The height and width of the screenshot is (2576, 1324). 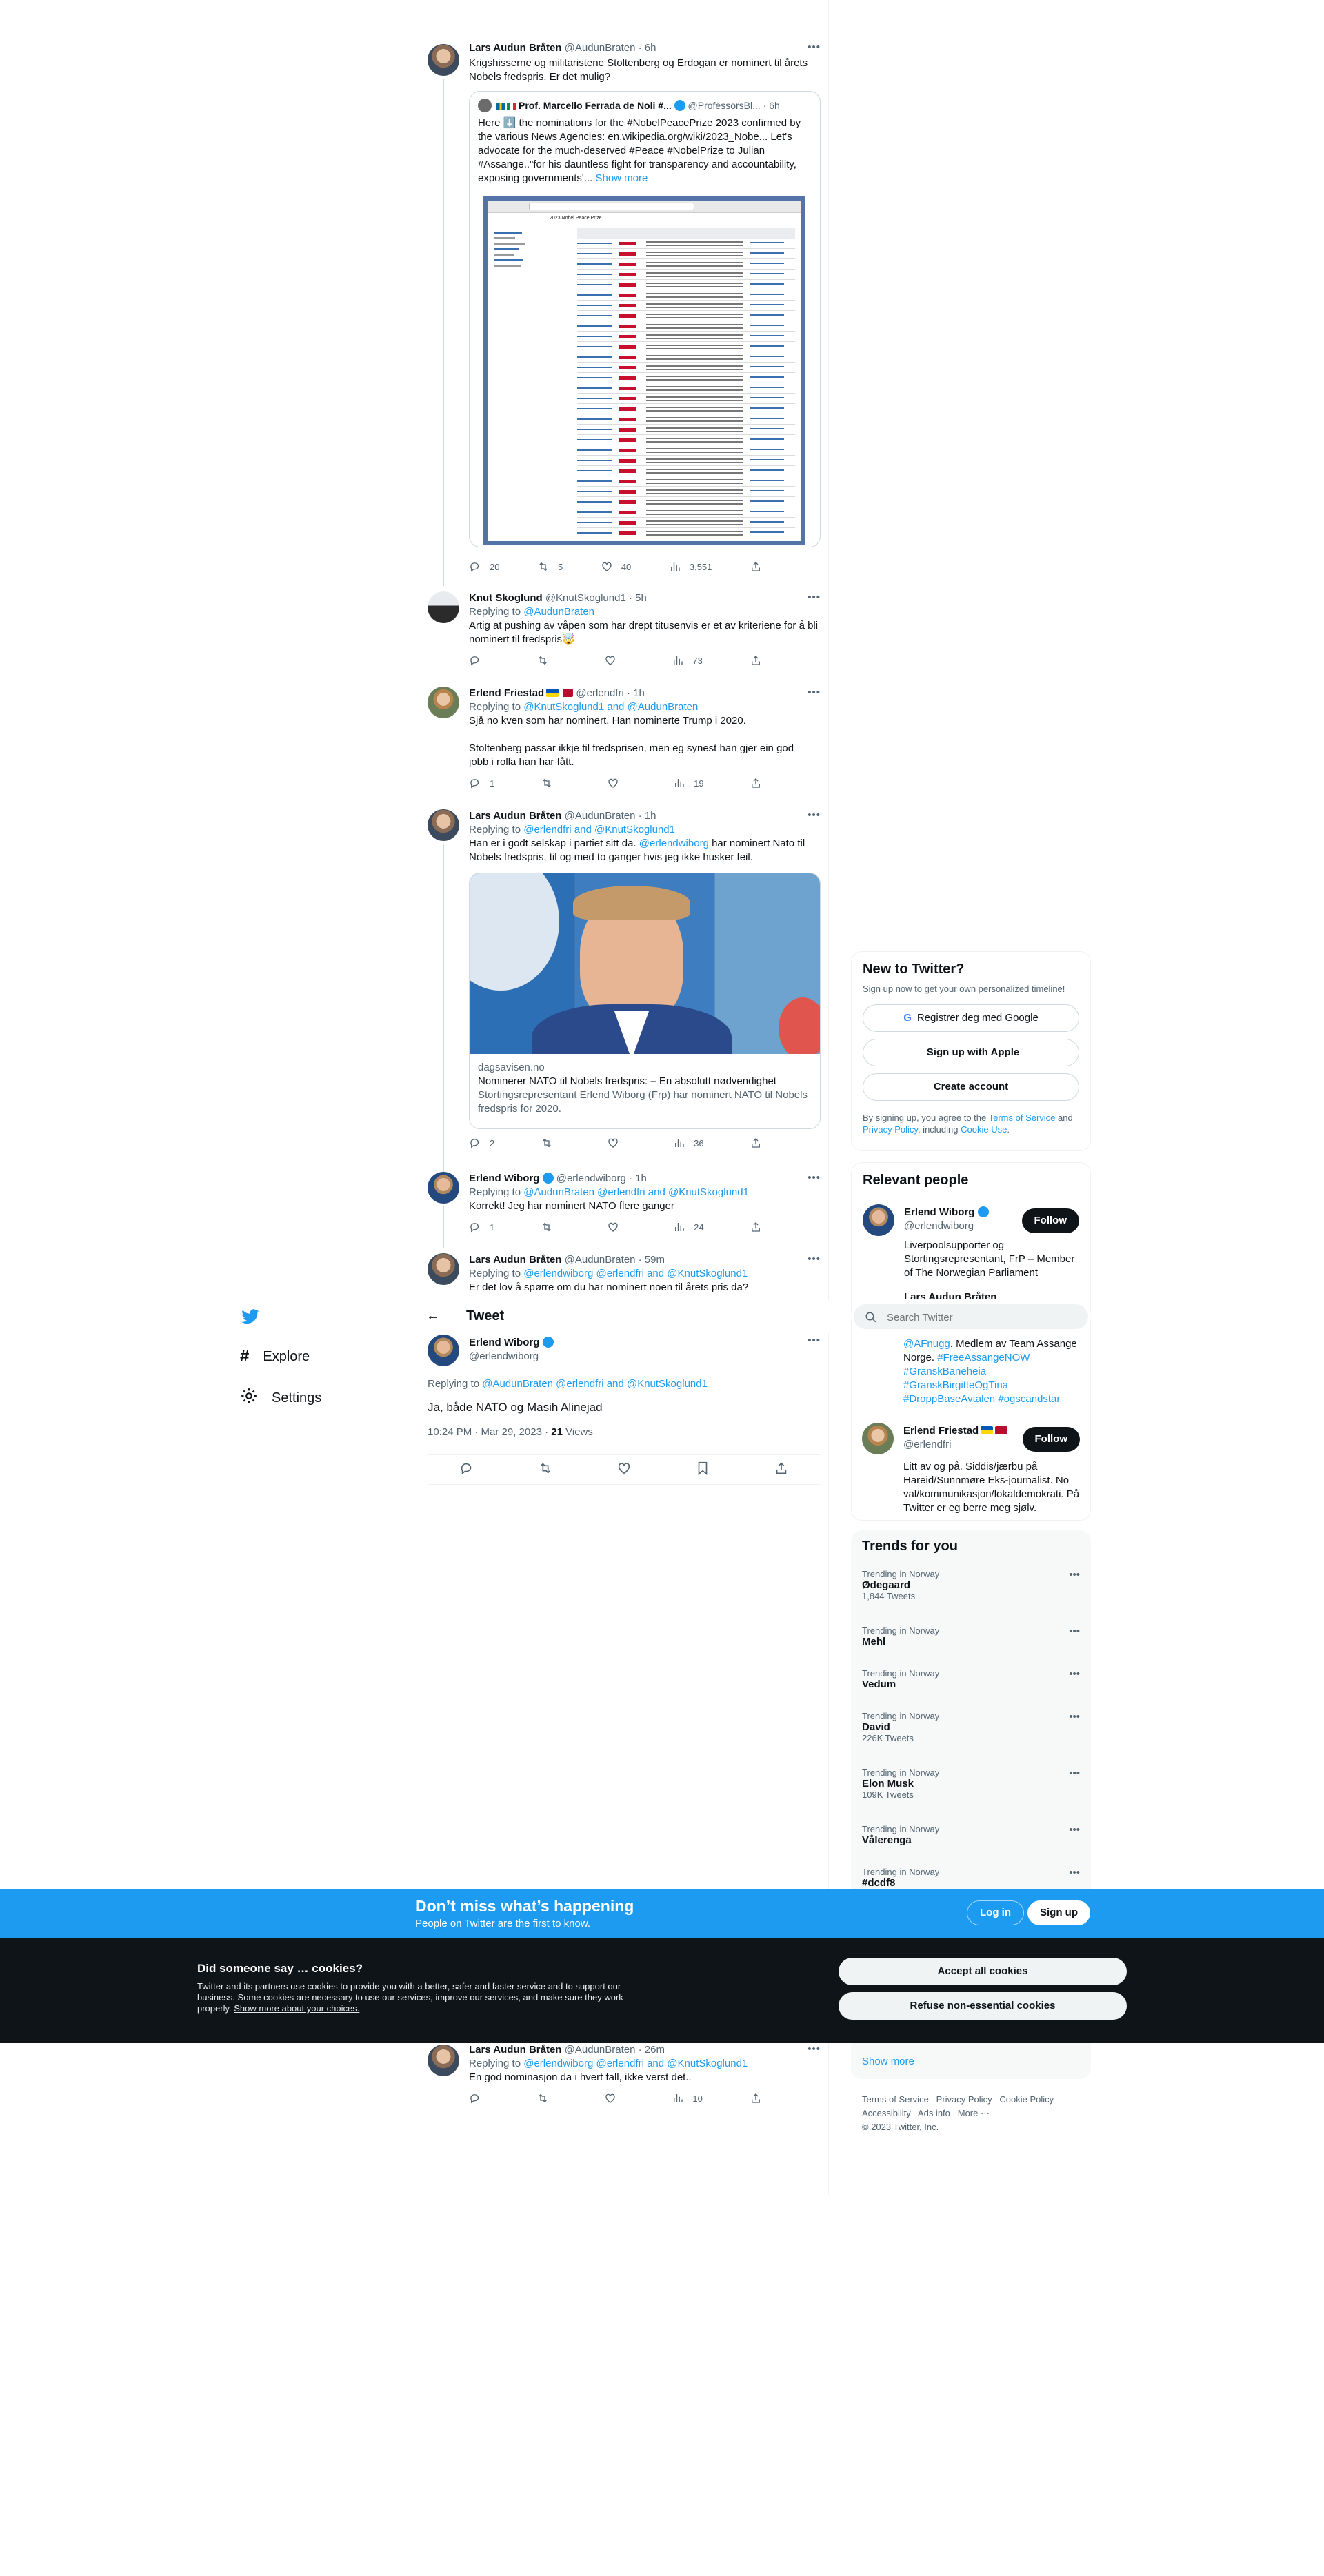 What do you see at coordinates (984, 1129) in the screenshot?
I see `cookie-use-link: Cookie Use` at bounding box center [984, 1129].